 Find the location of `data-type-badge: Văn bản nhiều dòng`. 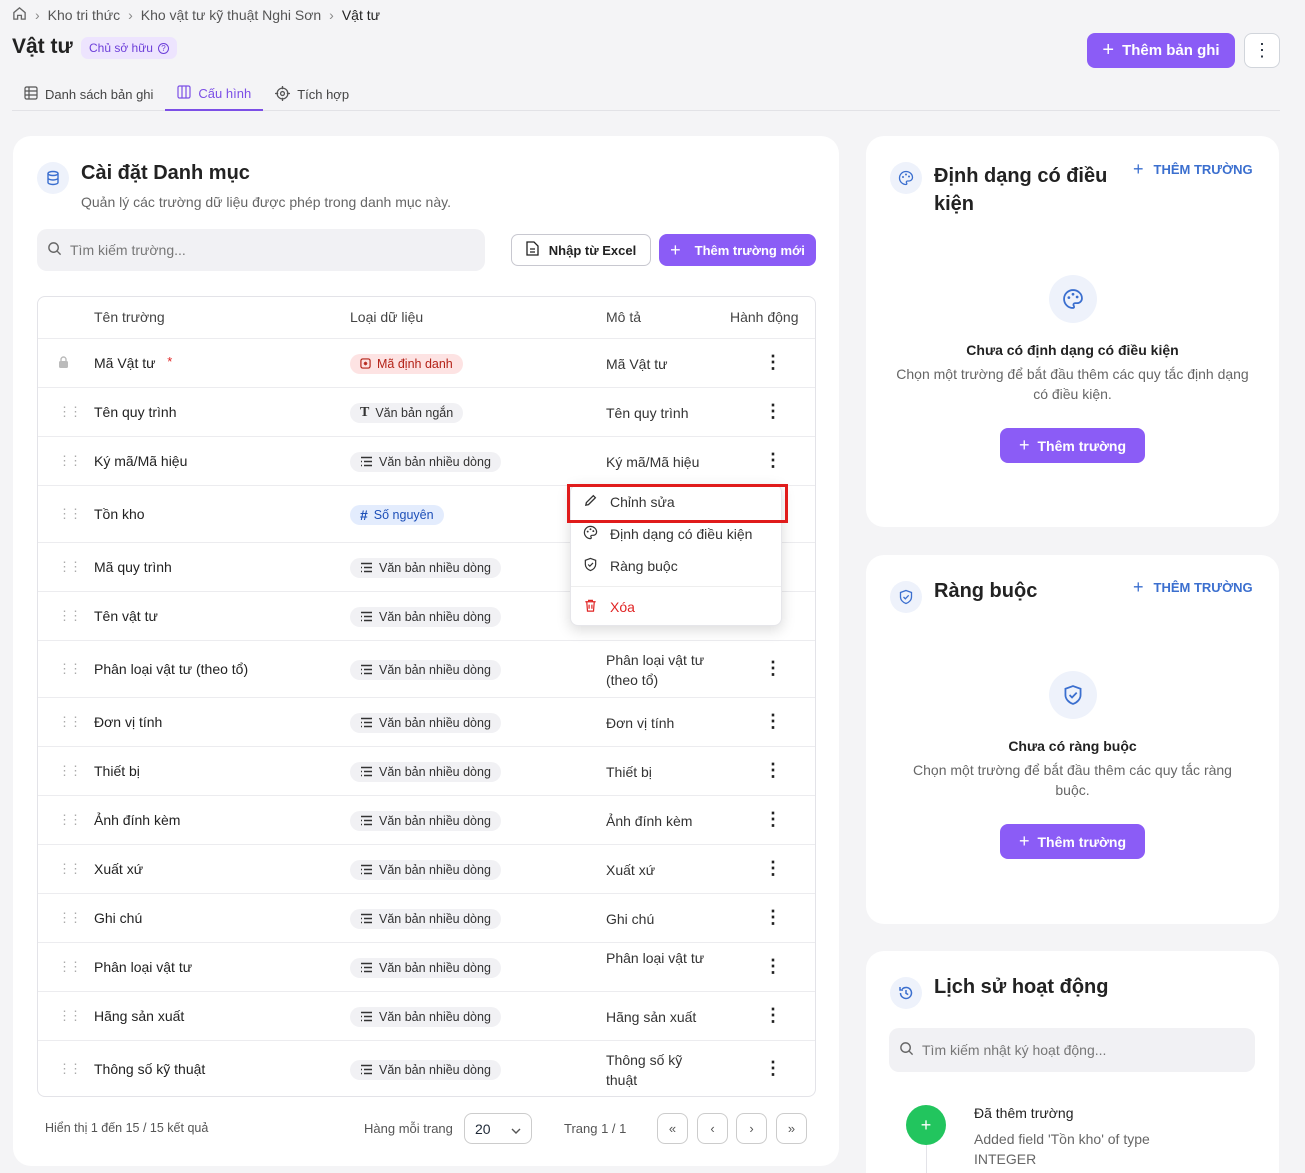

data-type-badge: Văn bản nhiều dòng is located at coordinates (425, 669).